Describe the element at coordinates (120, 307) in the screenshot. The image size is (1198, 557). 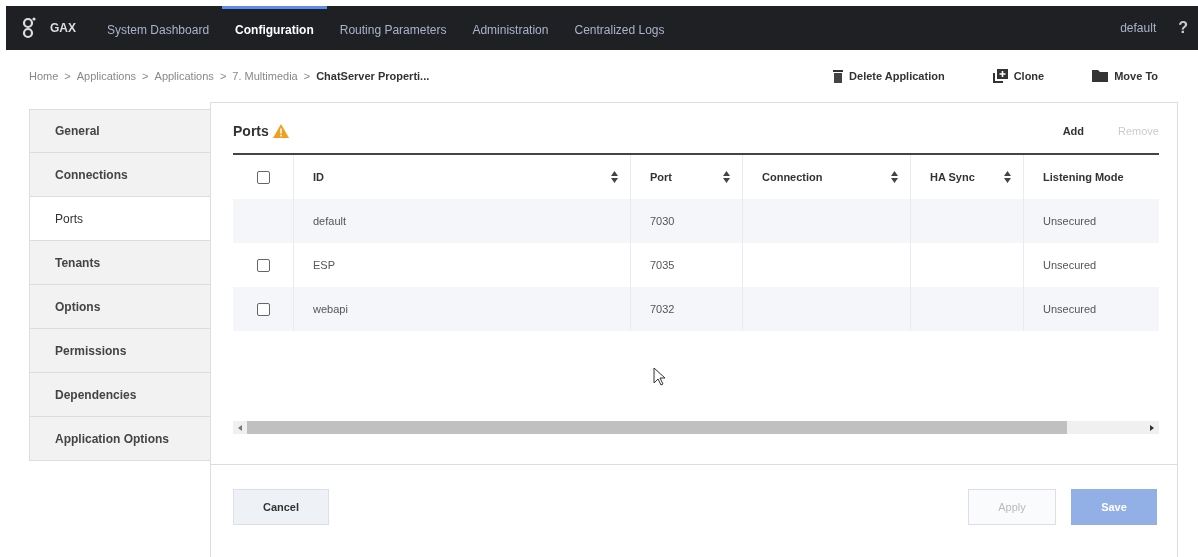
I see `sidebar-tab: Options` at that location.